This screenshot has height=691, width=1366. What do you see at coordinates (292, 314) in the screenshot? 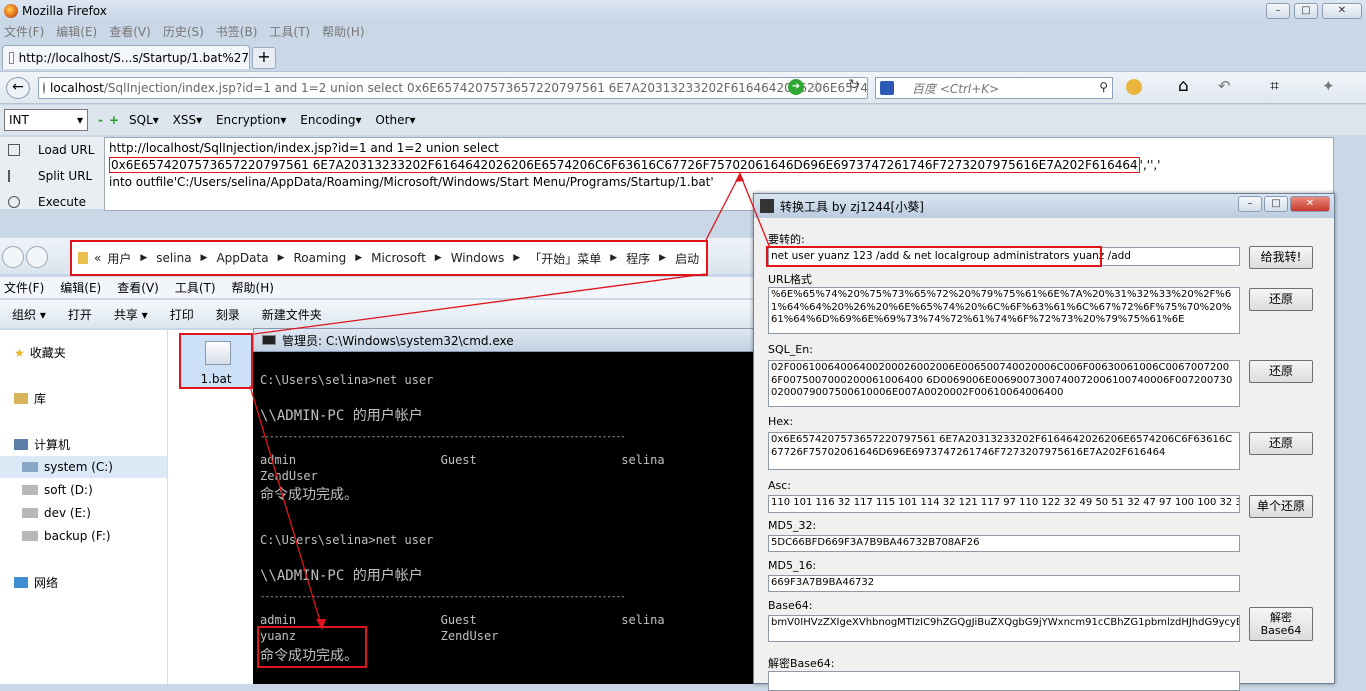
I see `new-folder-button: 新建文件夹` at bounding box center [292, 314].